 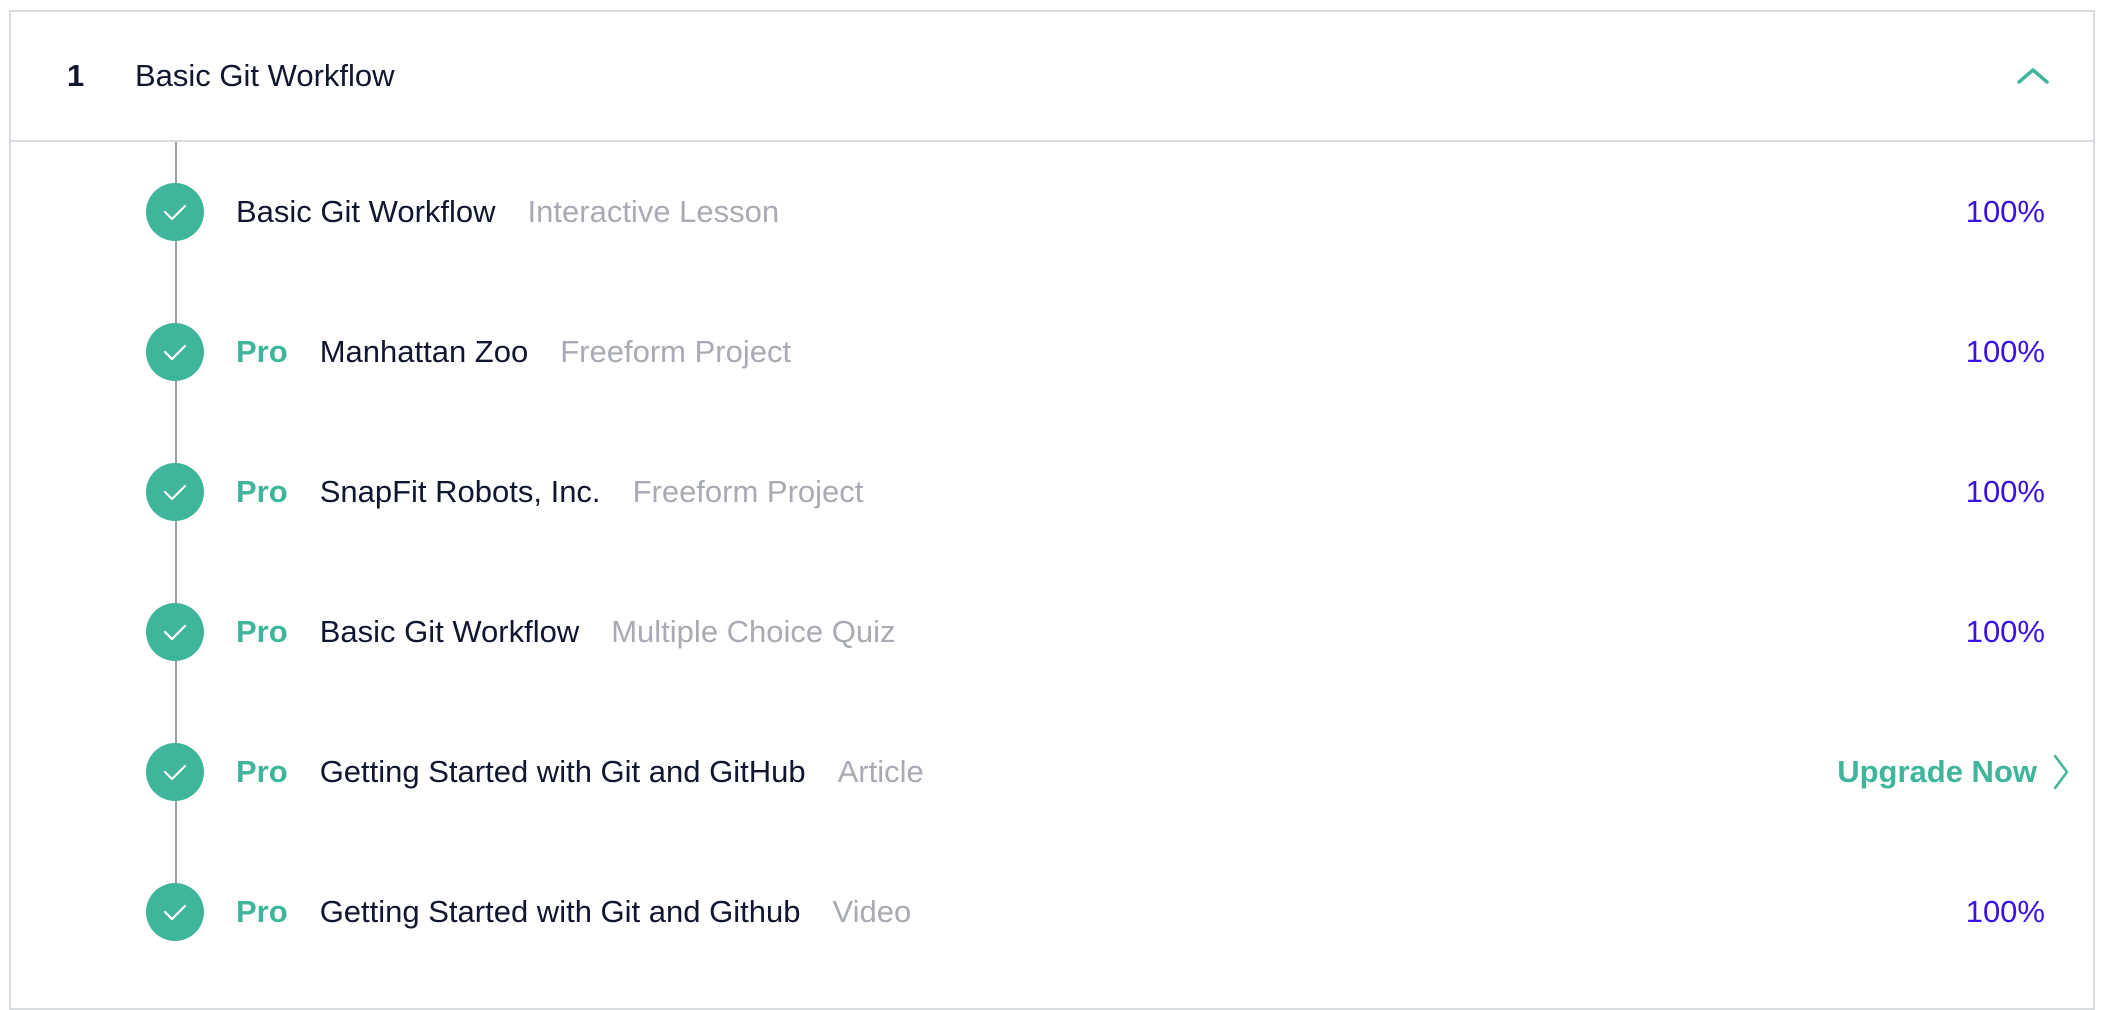 I want to click on upgrade-now-link: Upgrade Now, so click(x=1954, y=772).